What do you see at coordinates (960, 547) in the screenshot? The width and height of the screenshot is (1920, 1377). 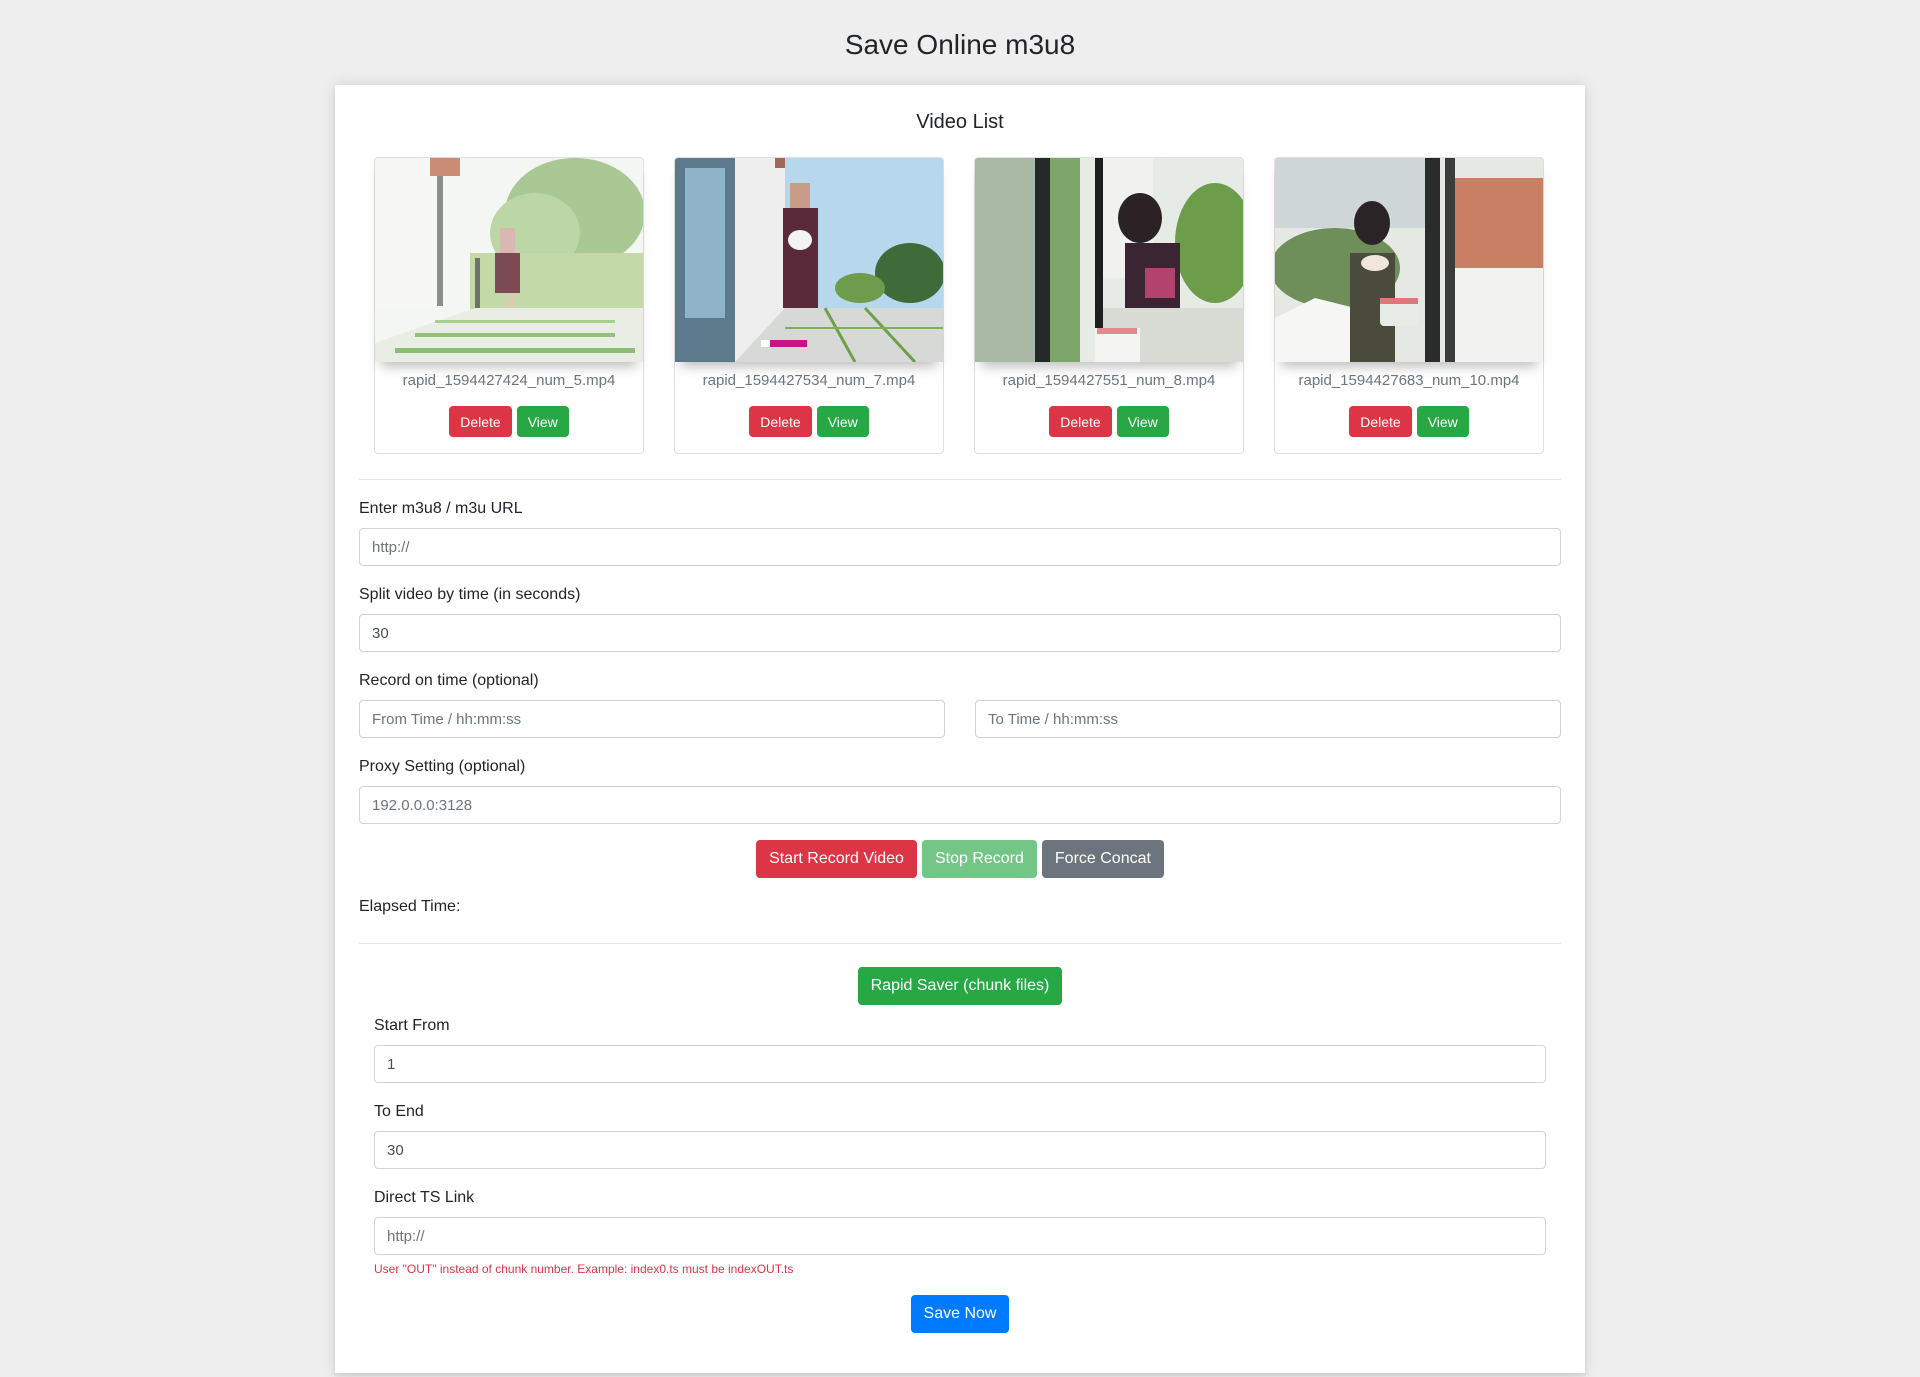 I see `m3u8-url-input` at bounding box center [960, 547].